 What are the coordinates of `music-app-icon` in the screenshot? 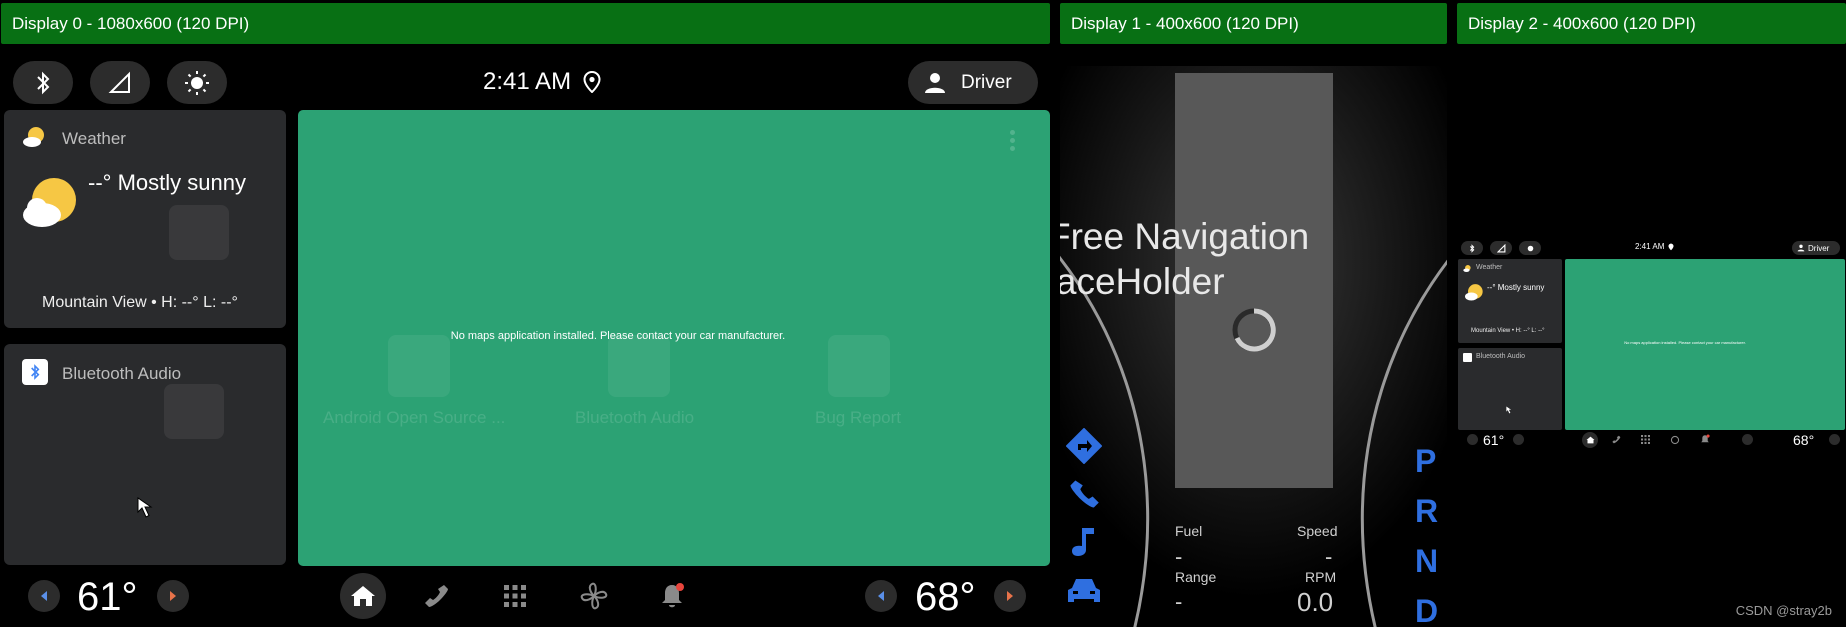 It's located at (1084, 542).